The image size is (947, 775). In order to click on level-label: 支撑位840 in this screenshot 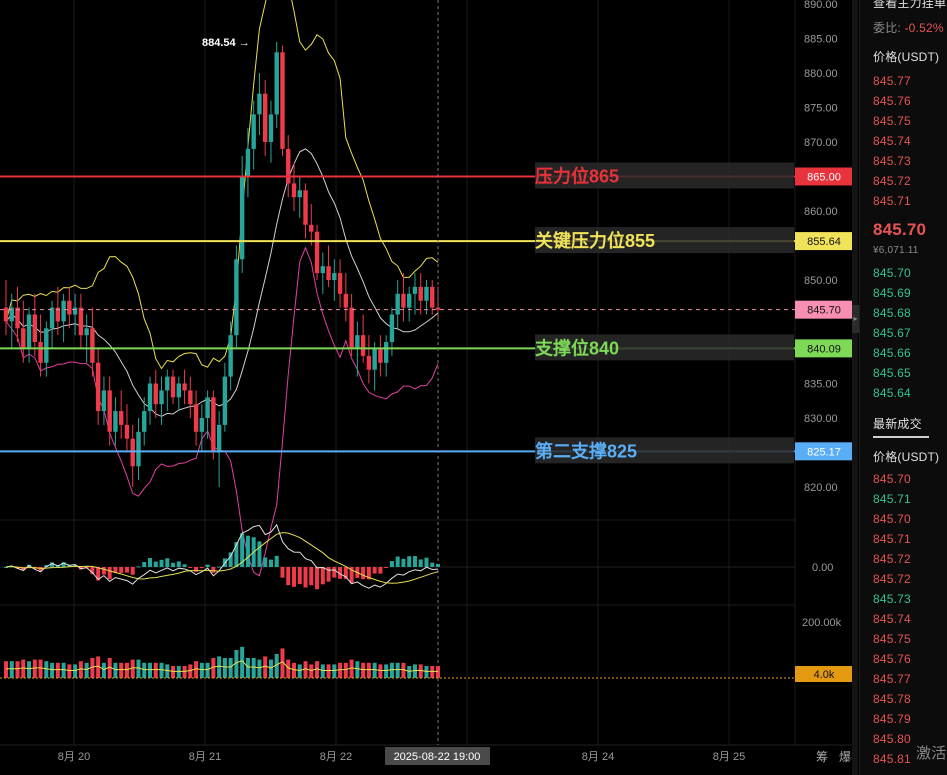, I will do `click(576, 347)`.